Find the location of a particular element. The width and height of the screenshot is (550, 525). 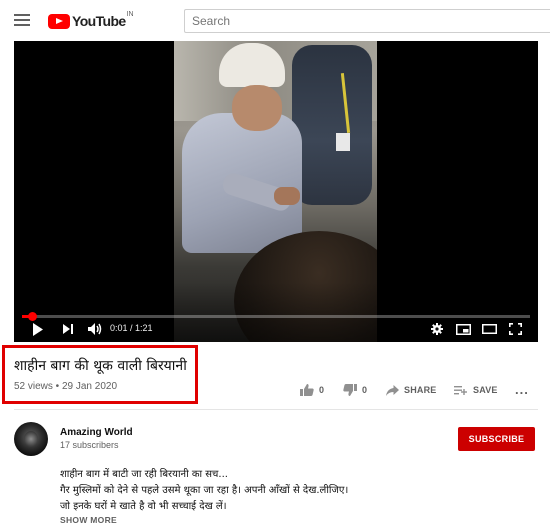

upload-date: 29 Jan 2020 is located at coordinates (89, 386).